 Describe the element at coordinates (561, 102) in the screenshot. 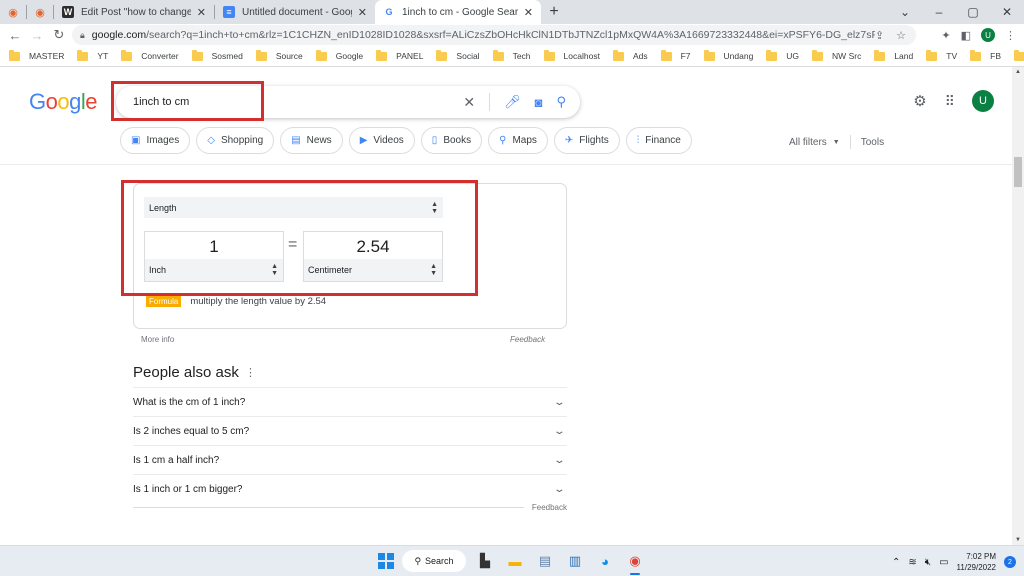

I see `search-icon: ⚲` at that location.